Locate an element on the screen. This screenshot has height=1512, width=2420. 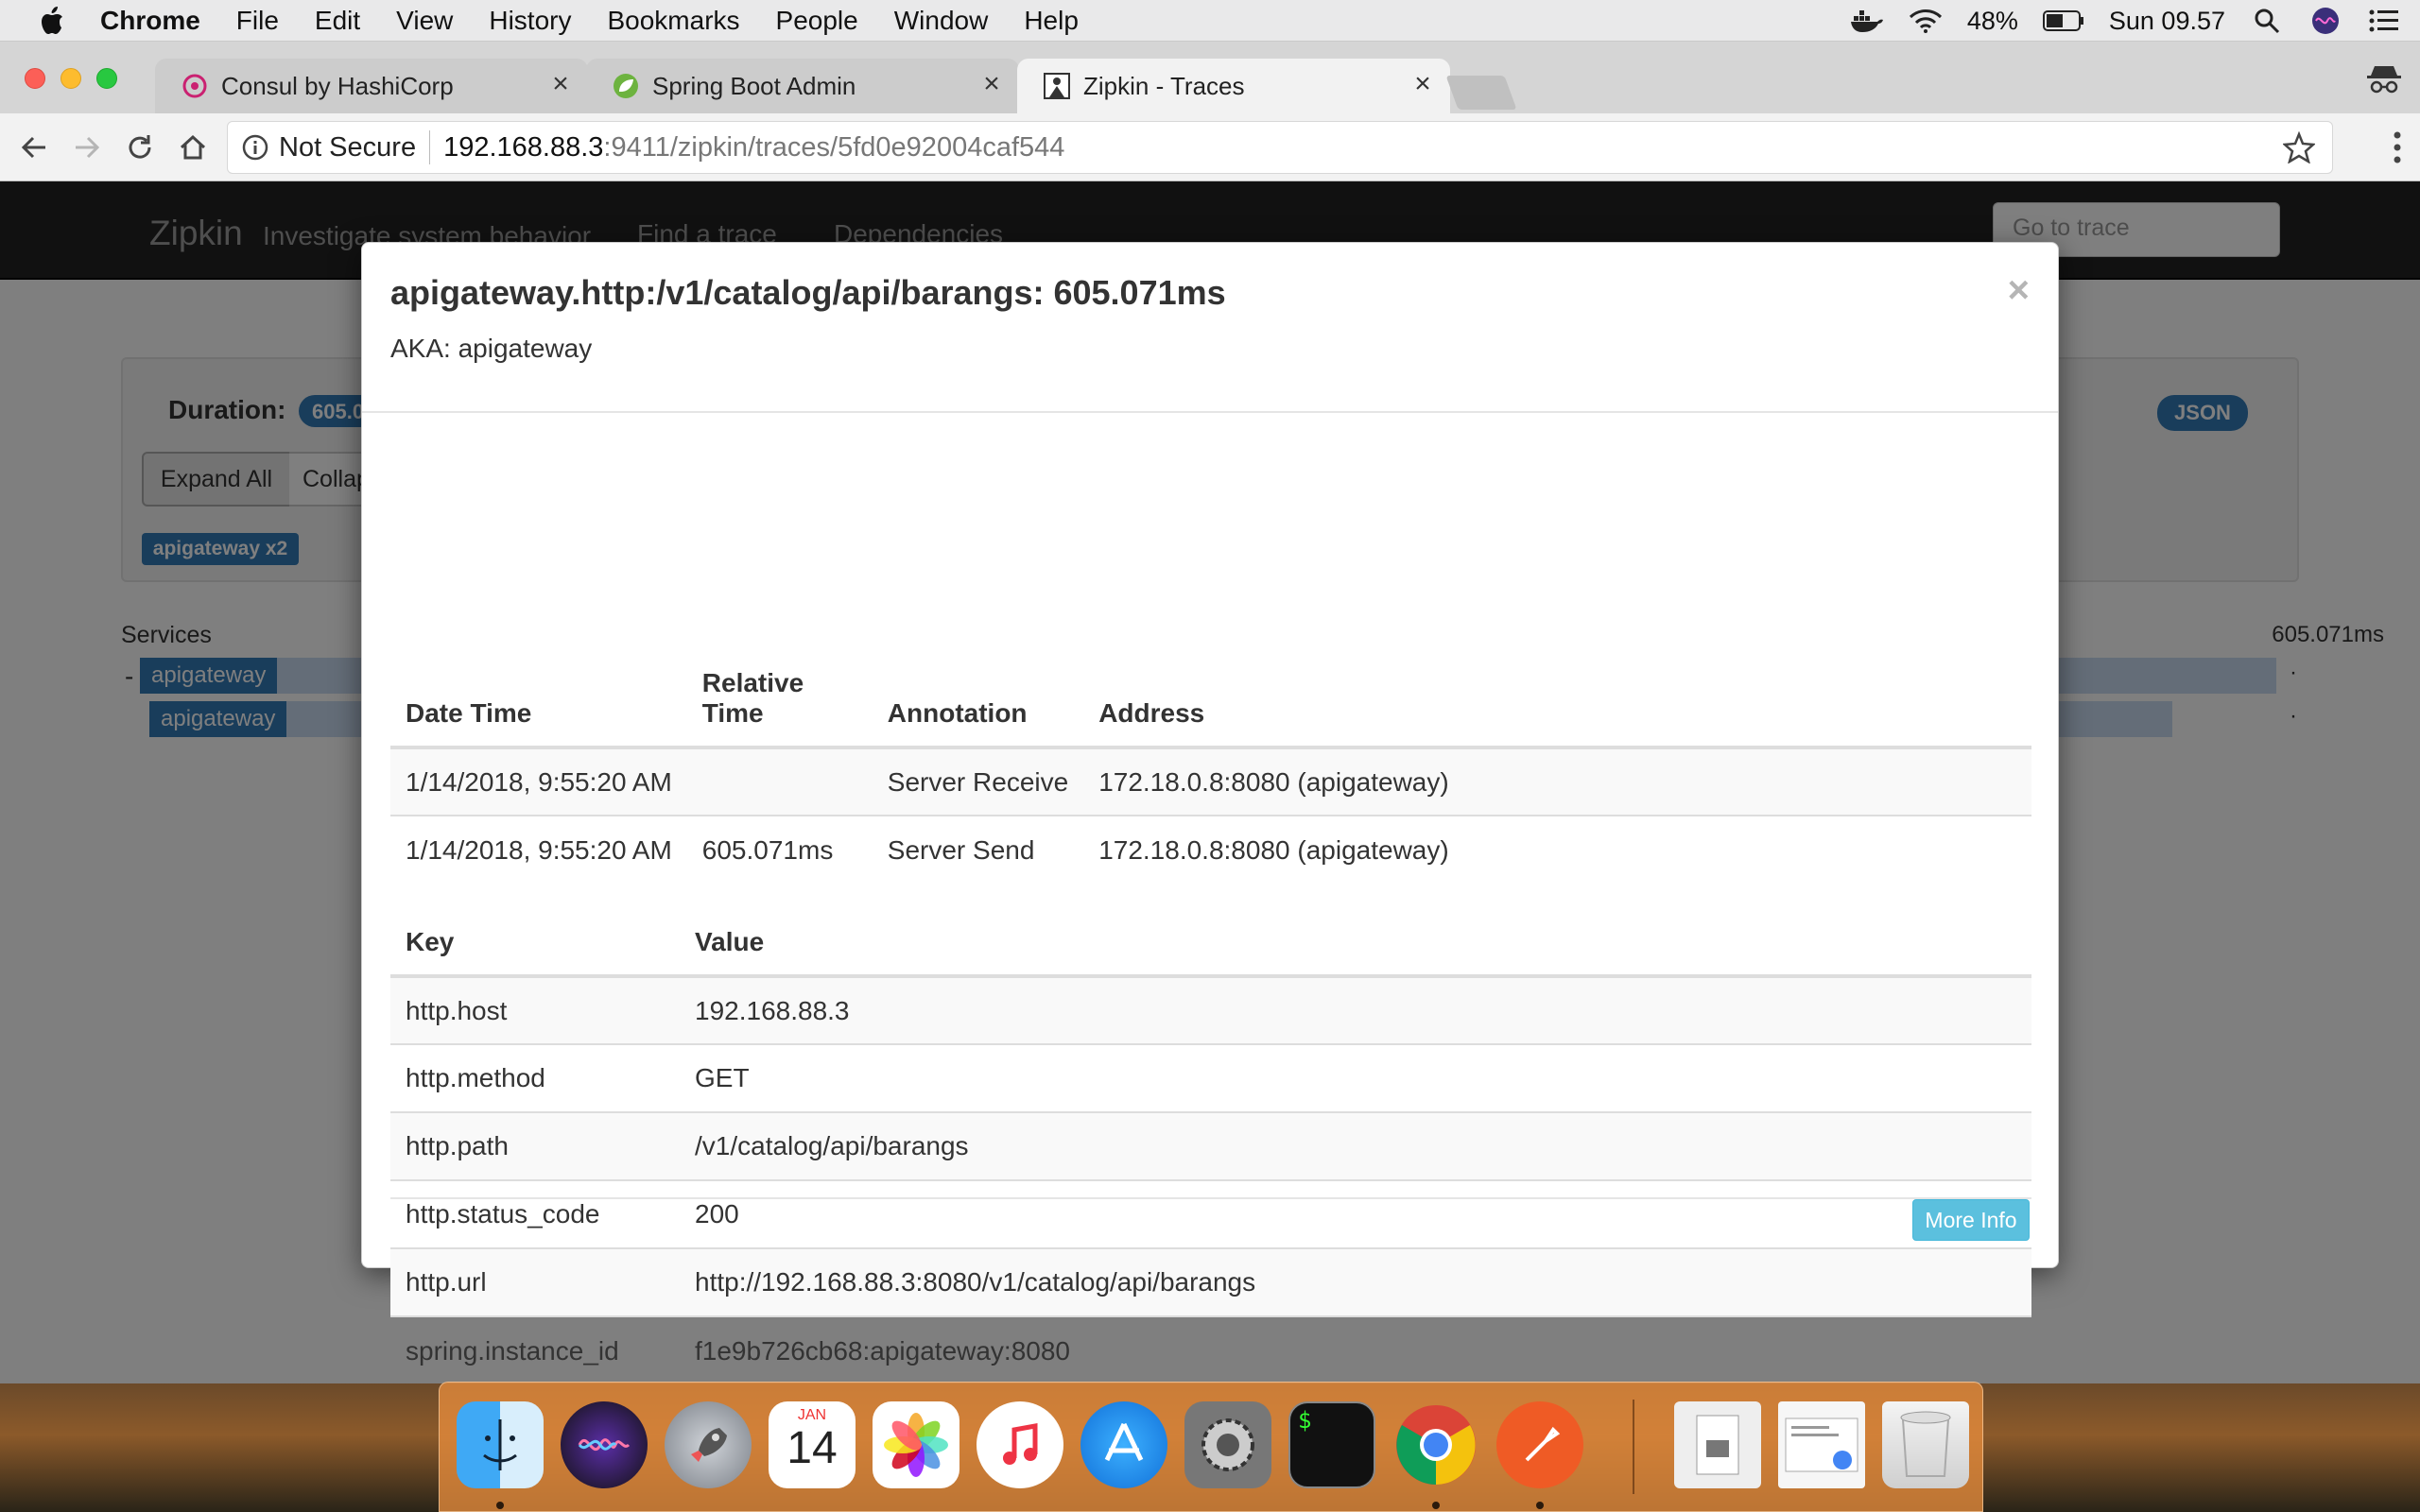
file-icon is located at coordinates (1717, 1444).